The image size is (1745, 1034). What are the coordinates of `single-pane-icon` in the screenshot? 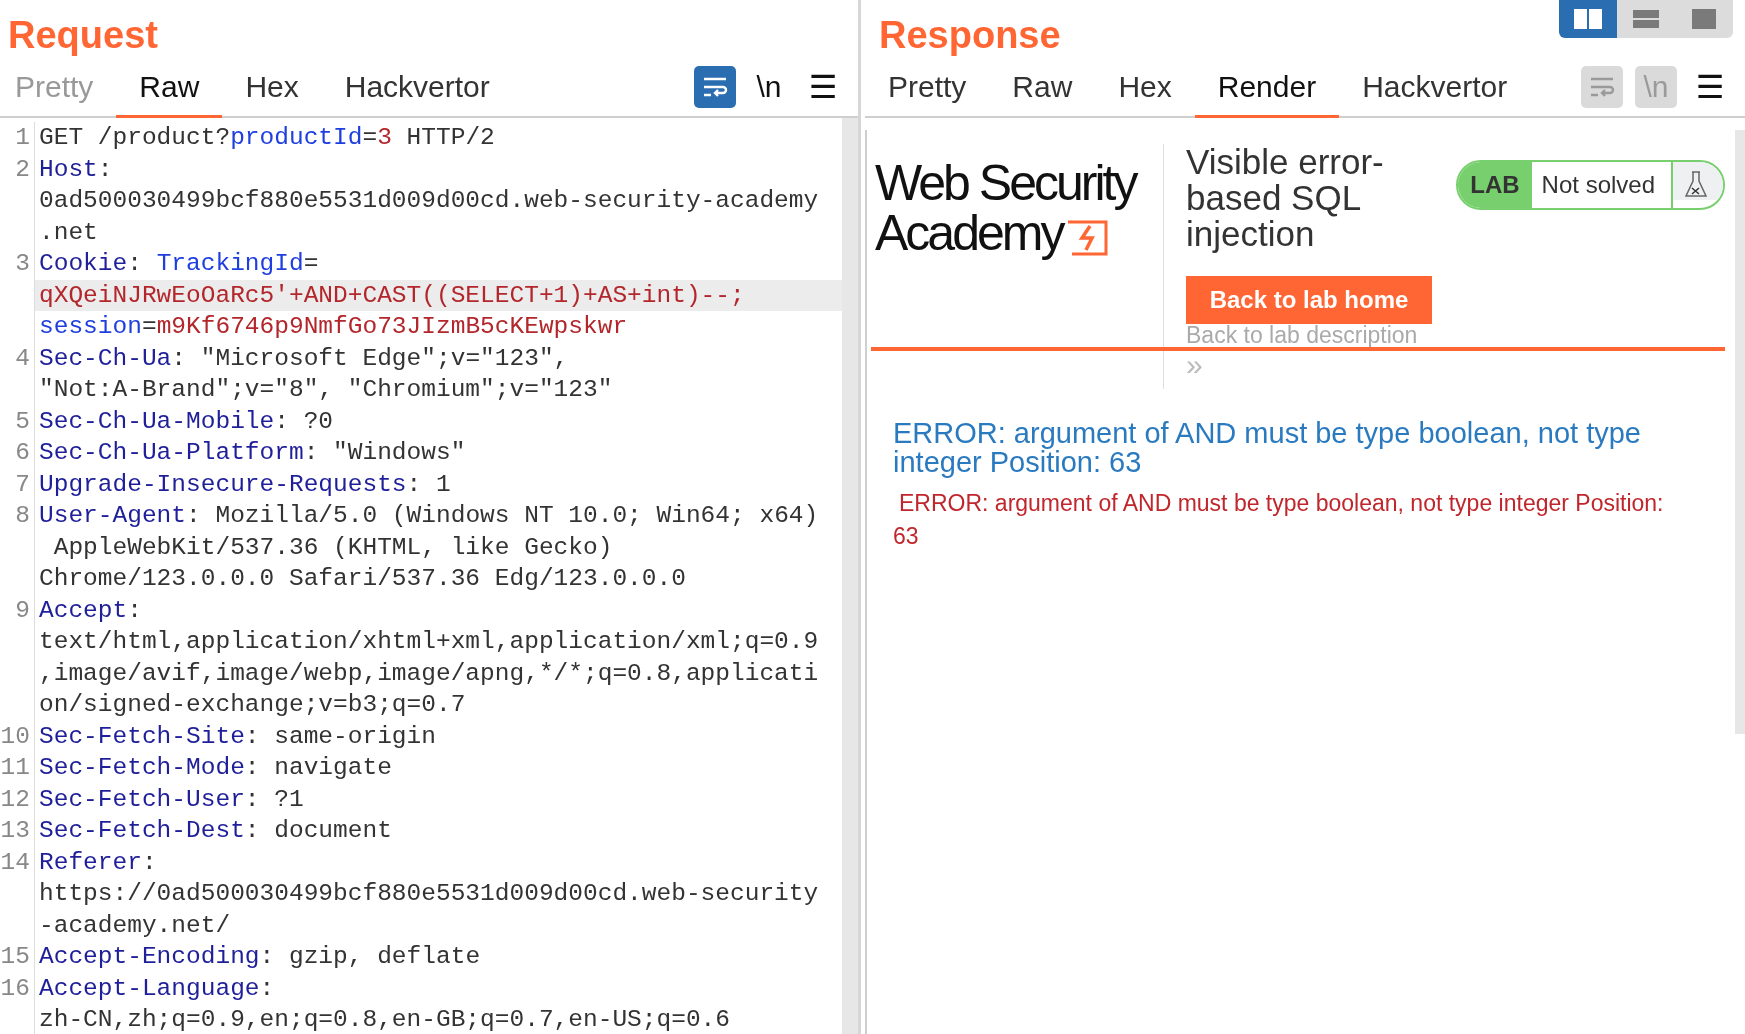 It's located at (1704, 19).